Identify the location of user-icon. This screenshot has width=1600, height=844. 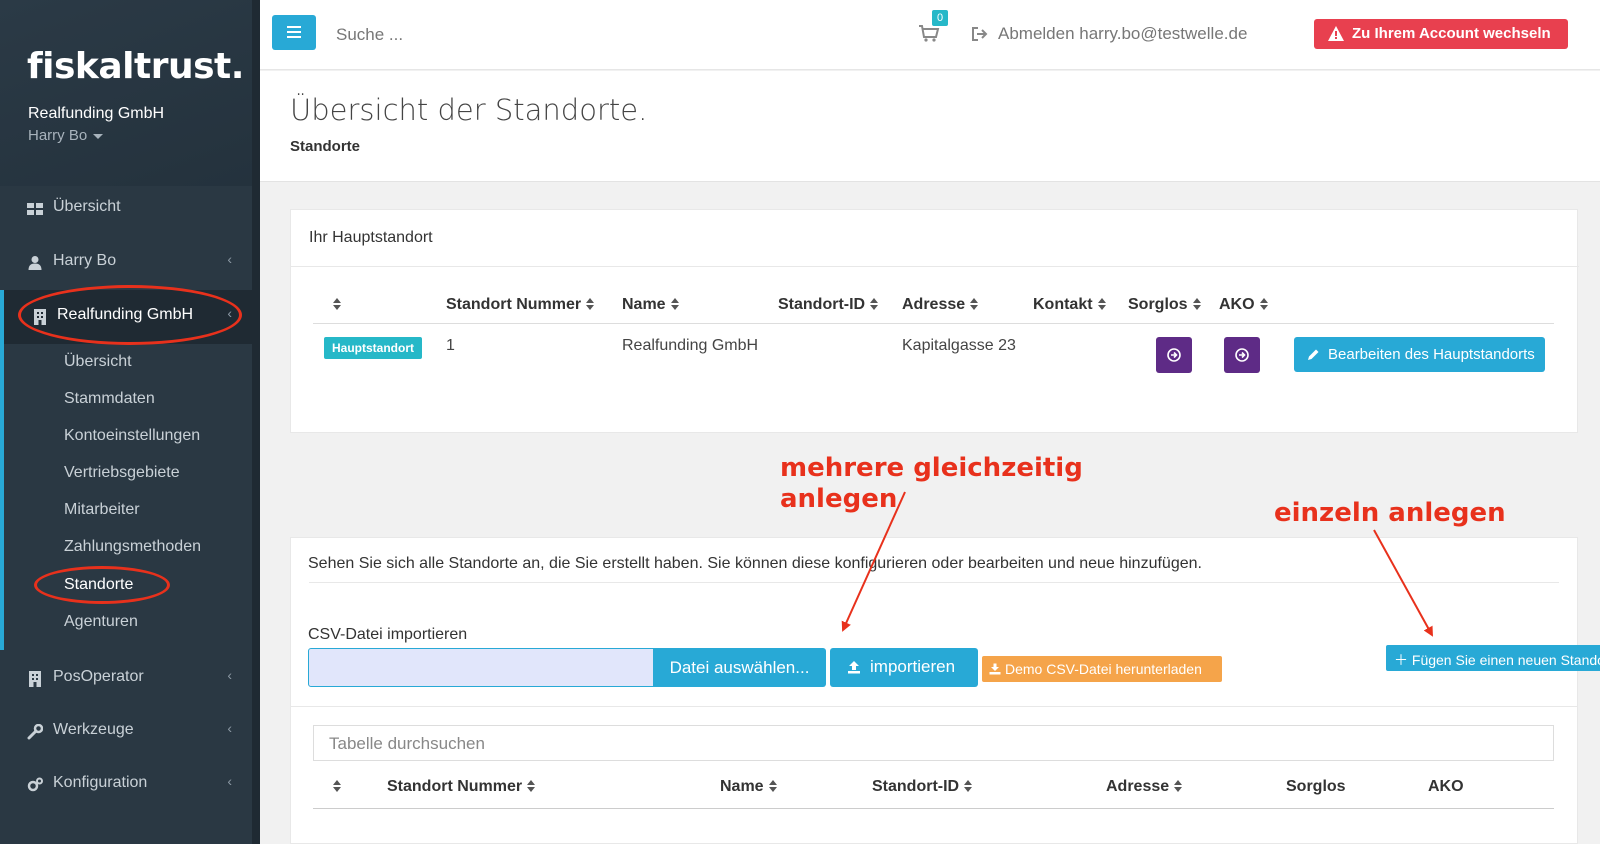
(35, 263).